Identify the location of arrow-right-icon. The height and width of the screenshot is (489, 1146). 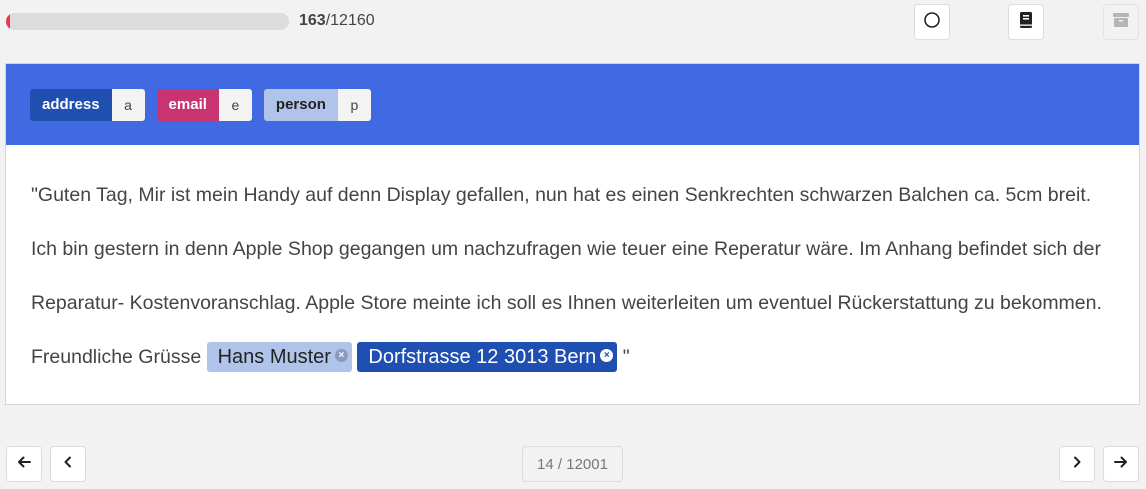
(1121, 464).